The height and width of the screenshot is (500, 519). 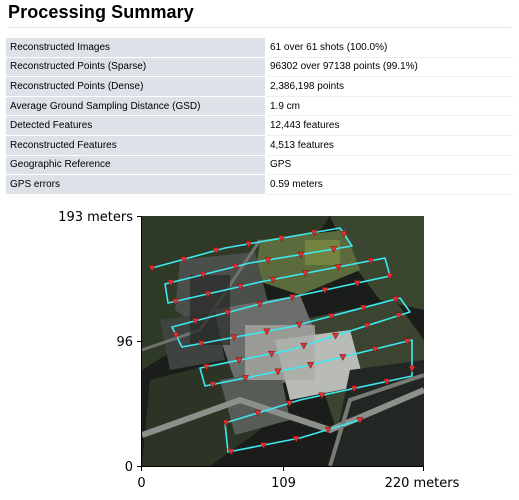 What do you see at coordinates (389, 145) in the screenshot?
I see `row-value: 4,513 features` at bounding box center [389, 145].